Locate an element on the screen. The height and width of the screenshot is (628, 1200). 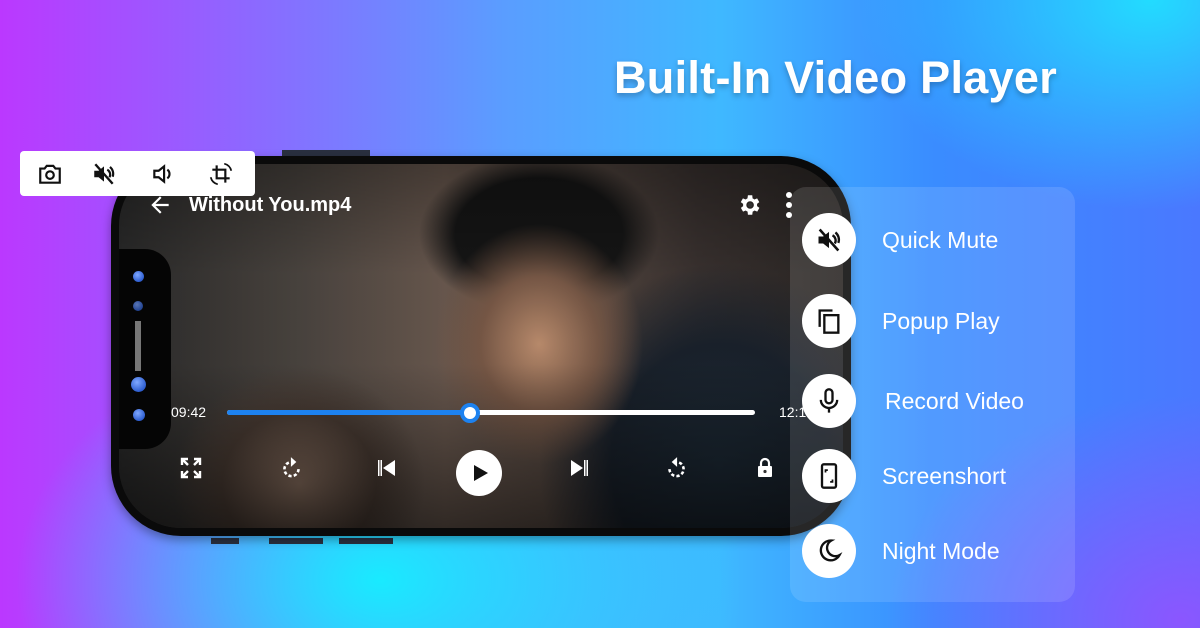
fullscreen-icon is located at coordinates (191, 468).